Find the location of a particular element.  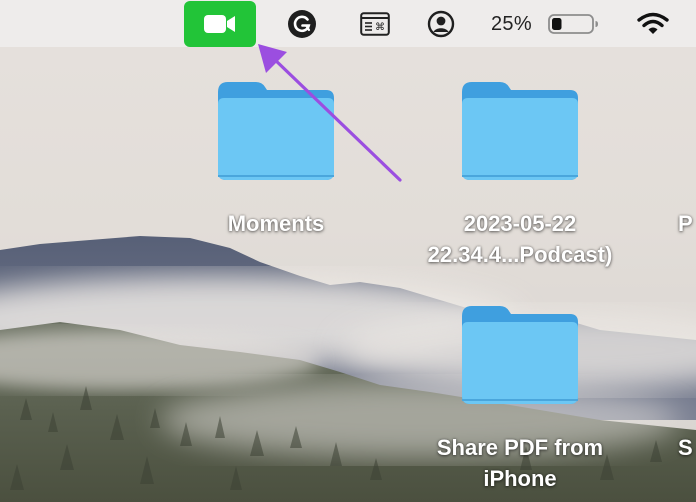

battery-percentage: 25% is located at coordinates (511, 24).